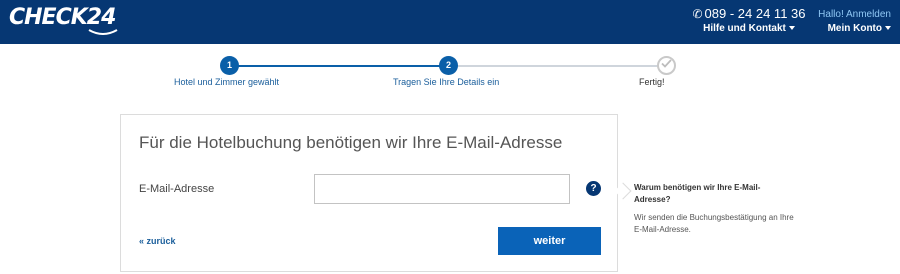 The height and width of the screenshot is (274, 900). Describe the element at coordinates (177, 189) in the screenshot. I see `email-label: E-Mail-Adresse` at that location.